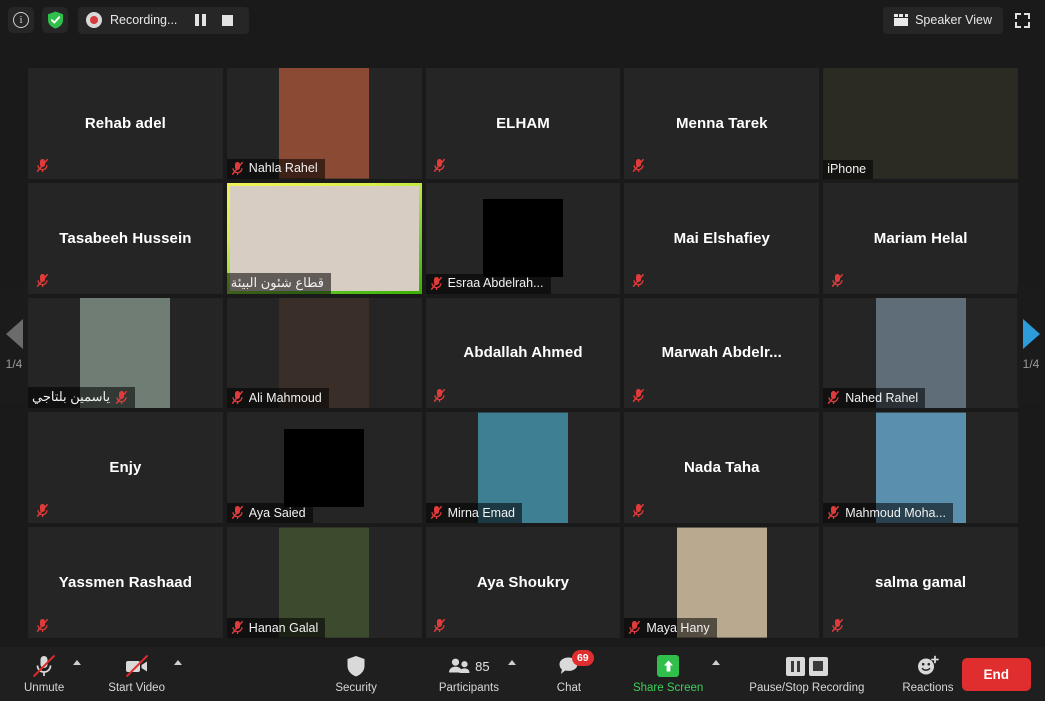 The height and width of the screenshot is (701, 1045). What do you see at coordinates (21, 20) in the screenshot?
I see `meeting-info-button: i` at bounding box center [21, 20].